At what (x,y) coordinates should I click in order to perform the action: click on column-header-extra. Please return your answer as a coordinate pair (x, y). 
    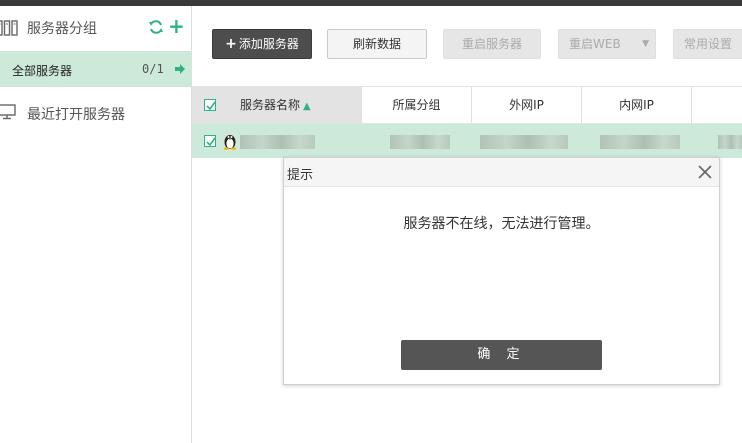
    Looking at the image, I should click on (717, 105).